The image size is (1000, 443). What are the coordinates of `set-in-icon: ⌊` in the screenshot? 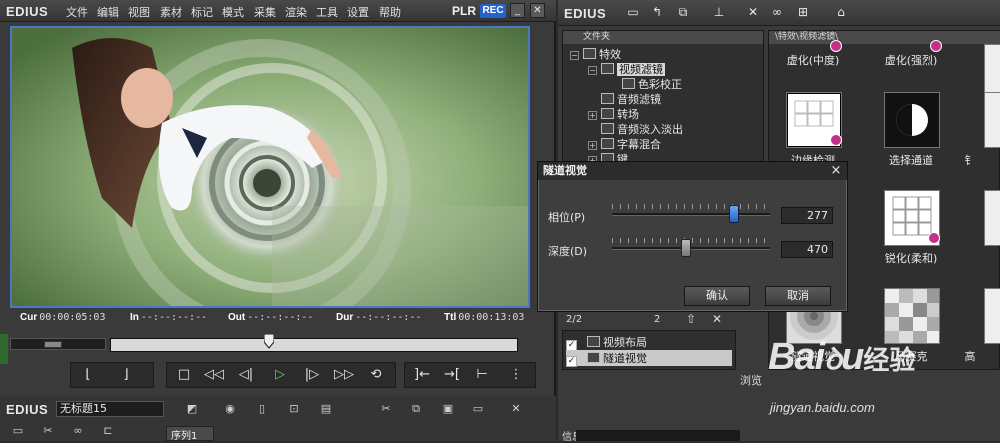 It's located at (88, 375).